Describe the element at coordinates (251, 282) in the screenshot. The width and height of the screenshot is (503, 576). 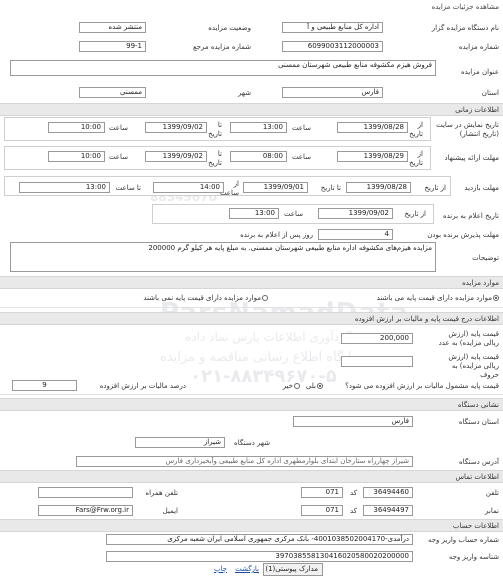
I see `items-section-header: موارد مزایده` at that location.